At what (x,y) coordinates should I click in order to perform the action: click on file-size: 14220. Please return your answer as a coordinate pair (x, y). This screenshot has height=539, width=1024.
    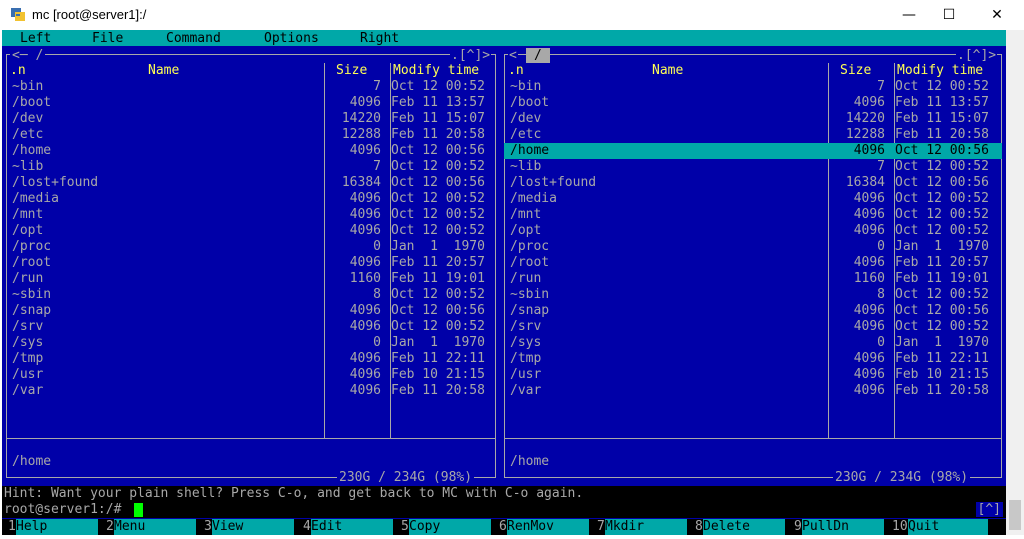
    Looking at the image, I should click on (865, 118).